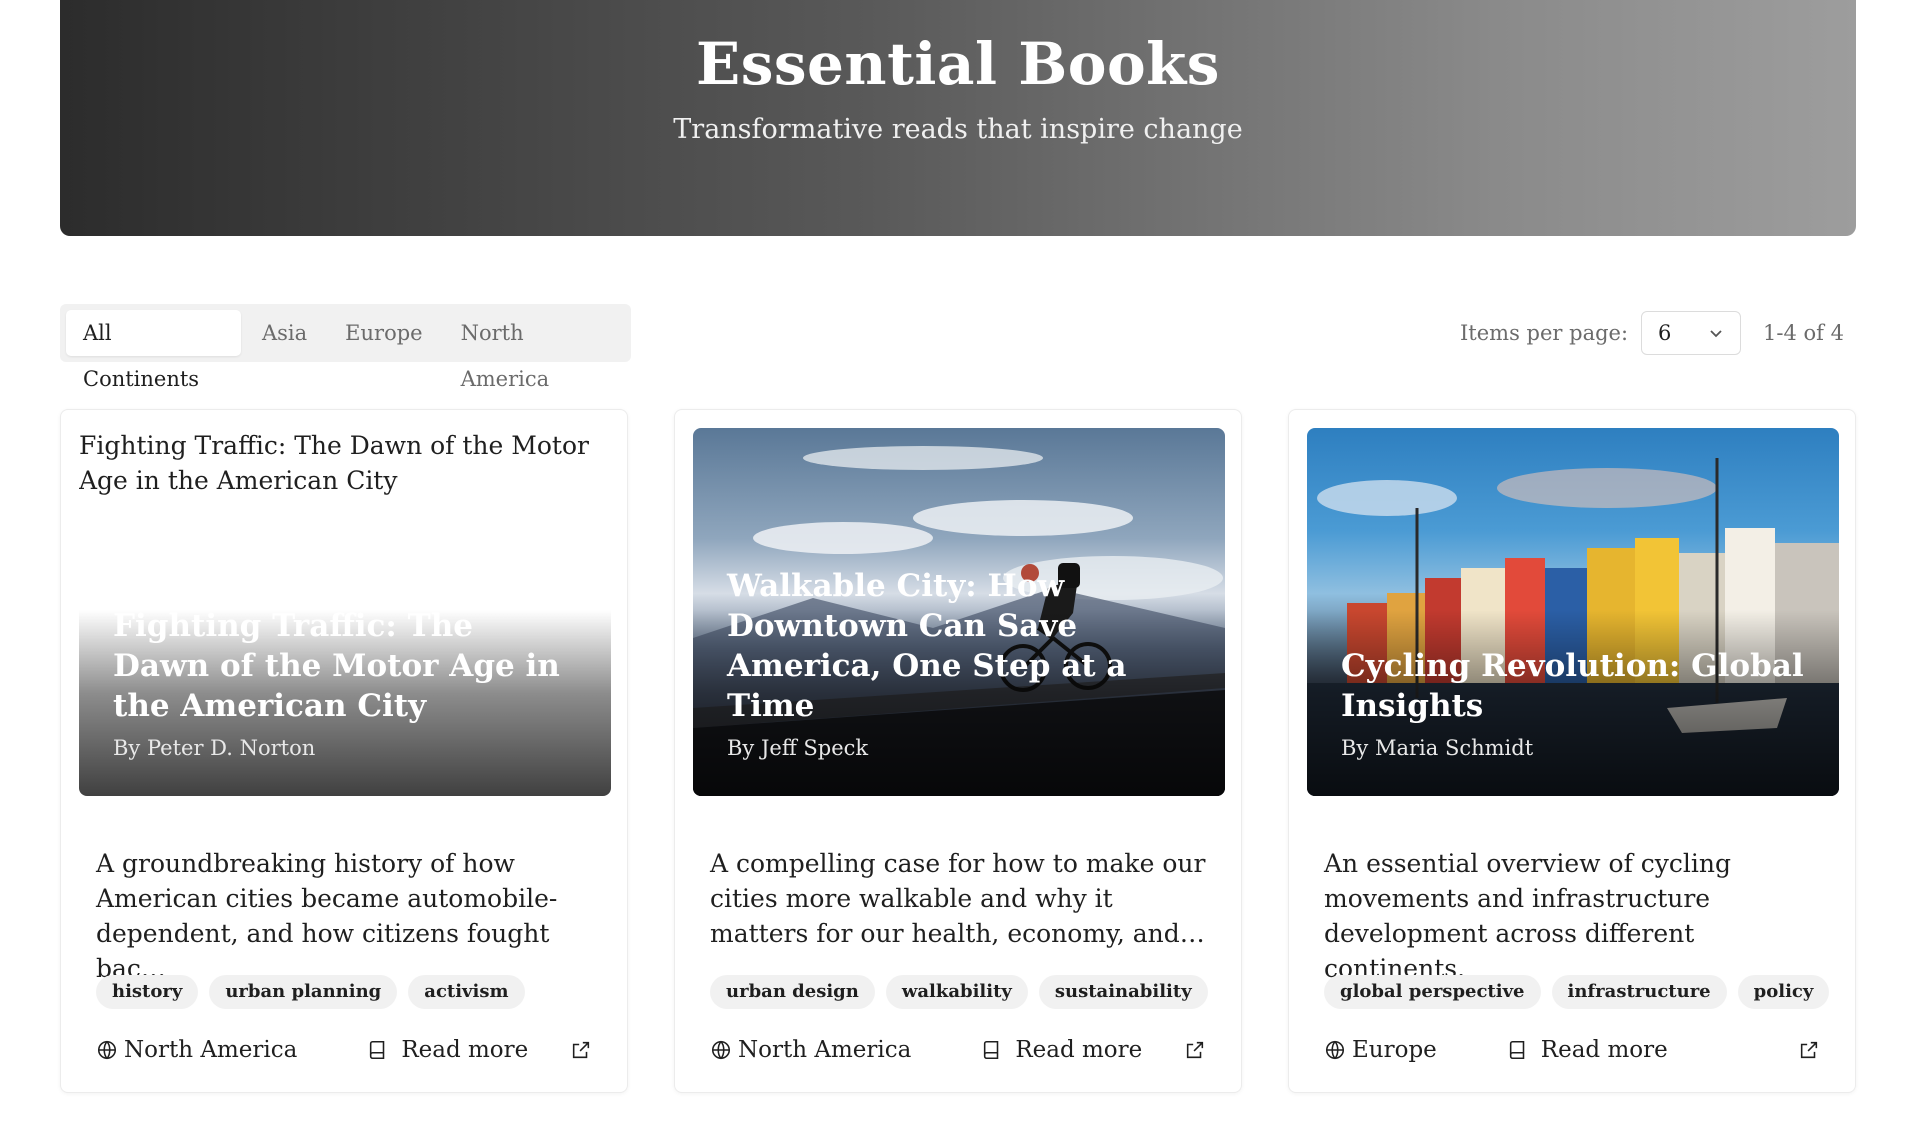 Image resolution: width=1920 pixels, height=1141 pixels. Describe the element at coordinates (798, 748) in the screenshot. I see `book-author: By Jeff Speck` at that location.